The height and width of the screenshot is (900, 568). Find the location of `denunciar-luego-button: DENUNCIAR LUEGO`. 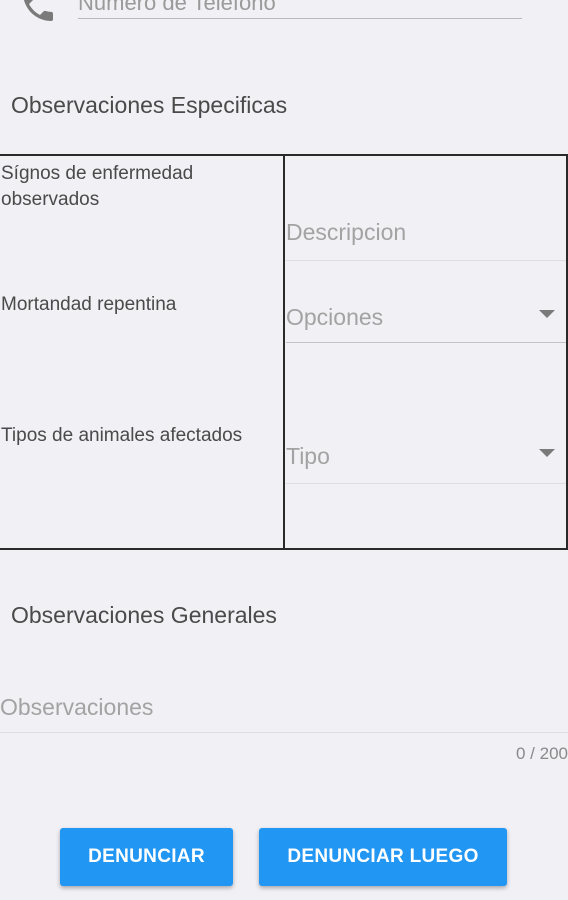

denunciar-luego-button: DENUNCIAR LUEGO is located at coordinates (383, 857).